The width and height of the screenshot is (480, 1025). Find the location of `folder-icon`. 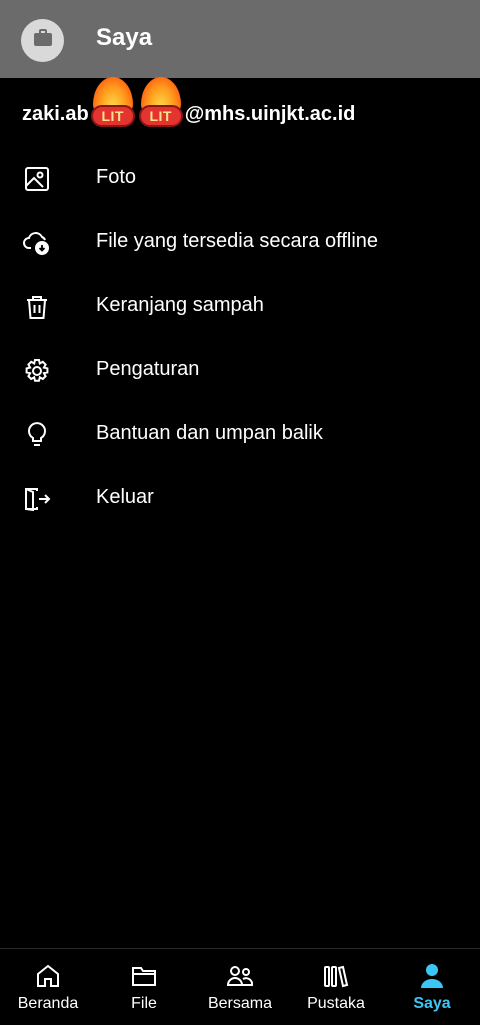

folder-icon is located at coordinates (144, 976).